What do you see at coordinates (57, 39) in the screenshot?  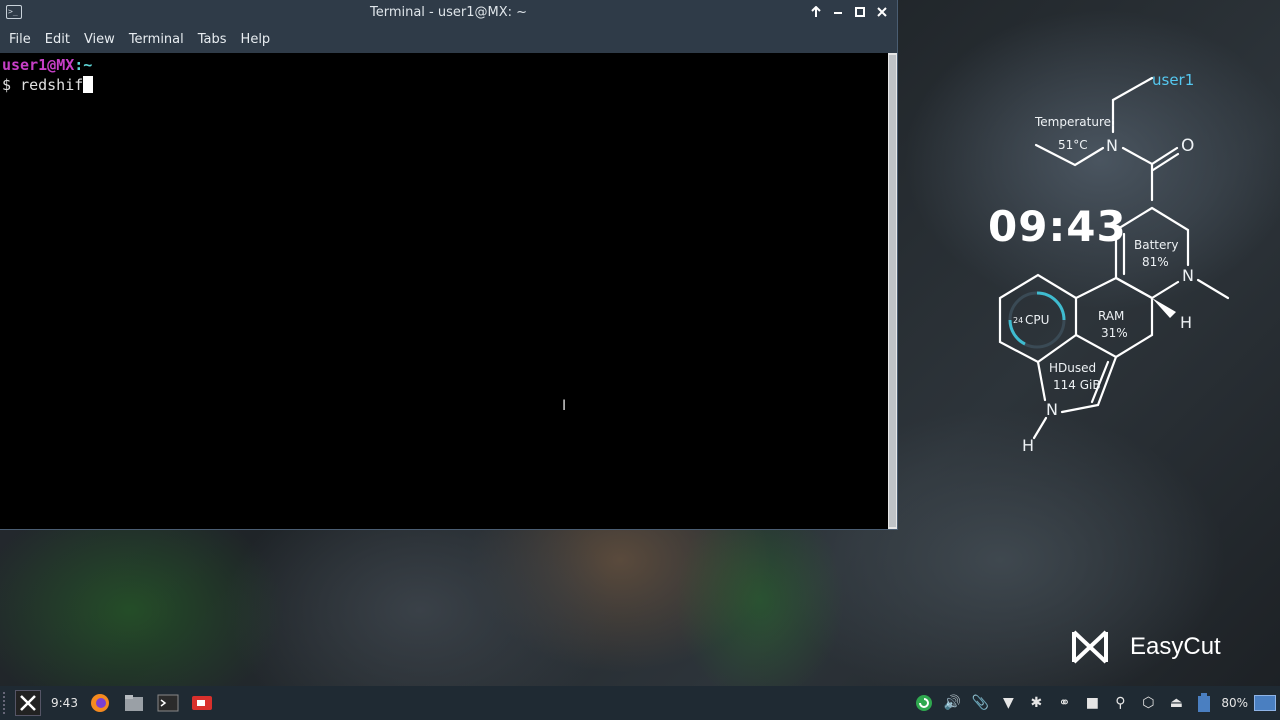 I see `menu-edit: Edit` at bounding box center [57, 39].